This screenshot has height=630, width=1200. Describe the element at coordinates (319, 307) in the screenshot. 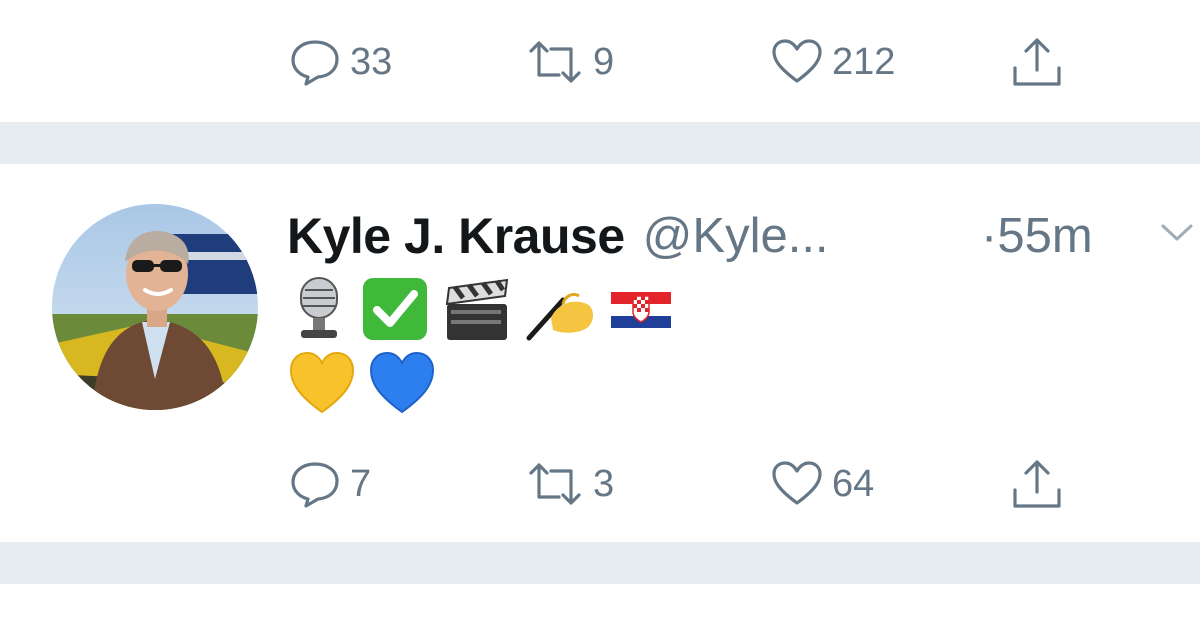

I see `studio-microphone-icon` at that location.